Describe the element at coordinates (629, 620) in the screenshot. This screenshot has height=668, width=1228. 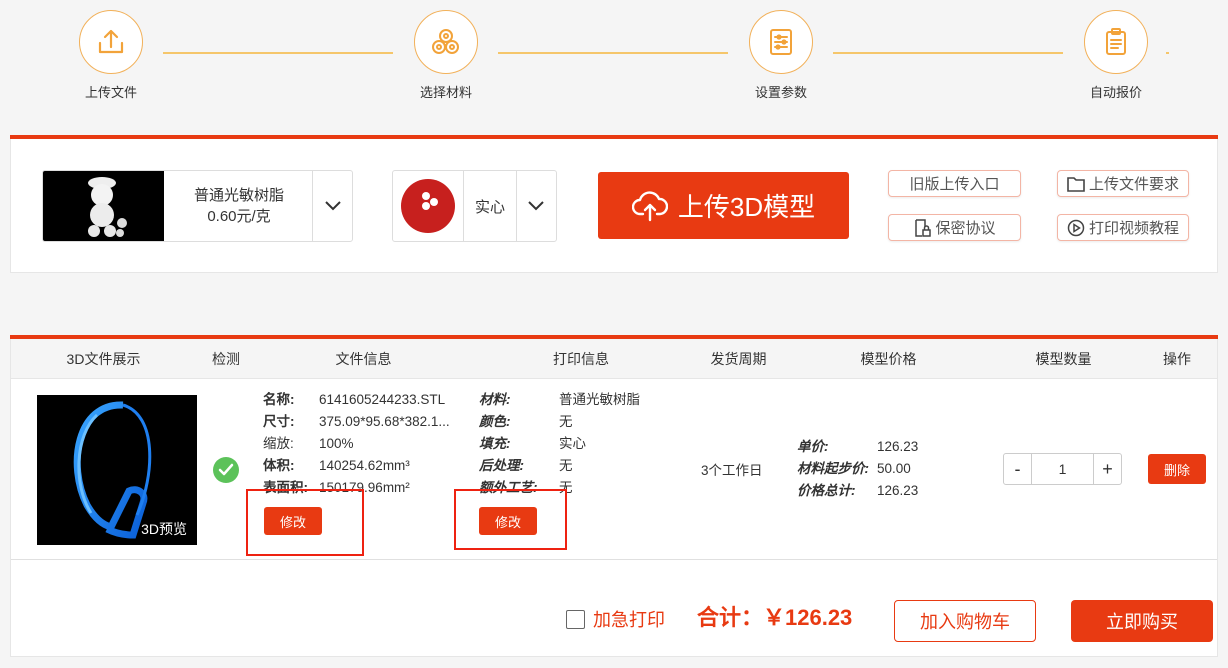
I see `urgent-print-label: 加急打印` at that location.